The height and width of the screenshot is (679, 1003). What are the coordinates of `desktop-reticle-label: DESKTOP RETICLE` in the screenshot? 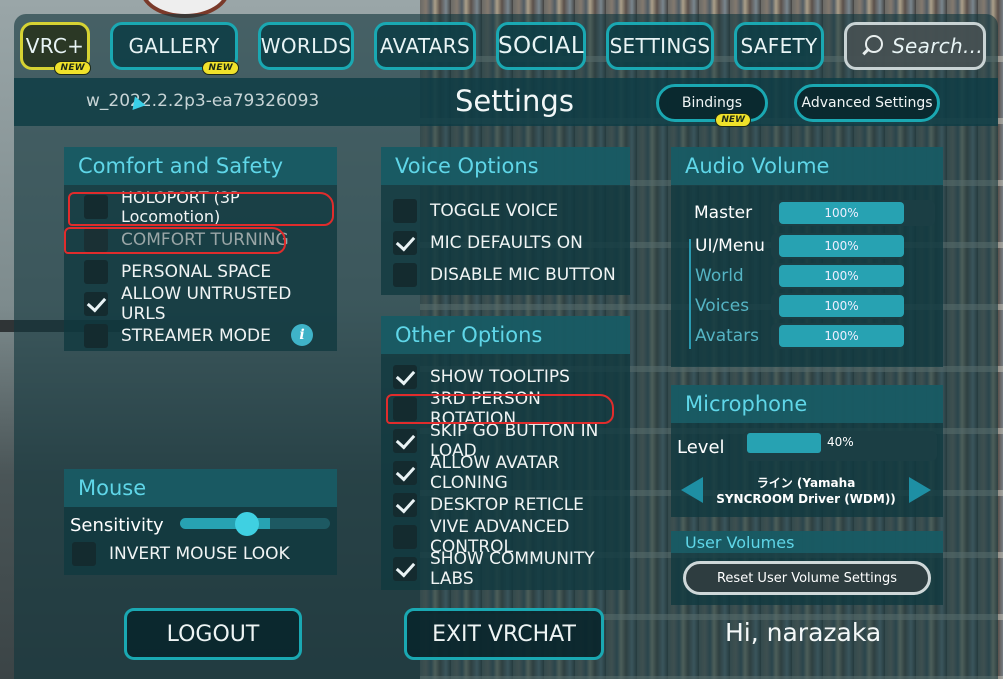 It's located at (507, 505).